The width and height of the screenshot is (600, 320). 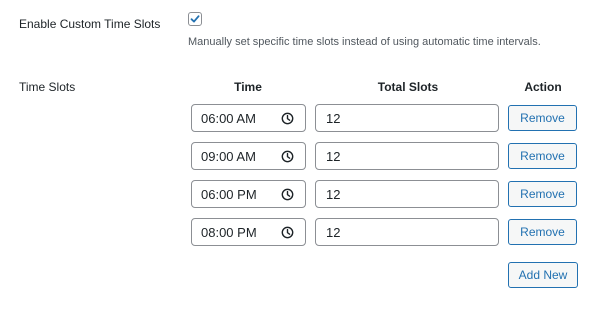 I want to click on time-slot-row: 06:00 PM 12 Remove, so click(x=300, y=194).